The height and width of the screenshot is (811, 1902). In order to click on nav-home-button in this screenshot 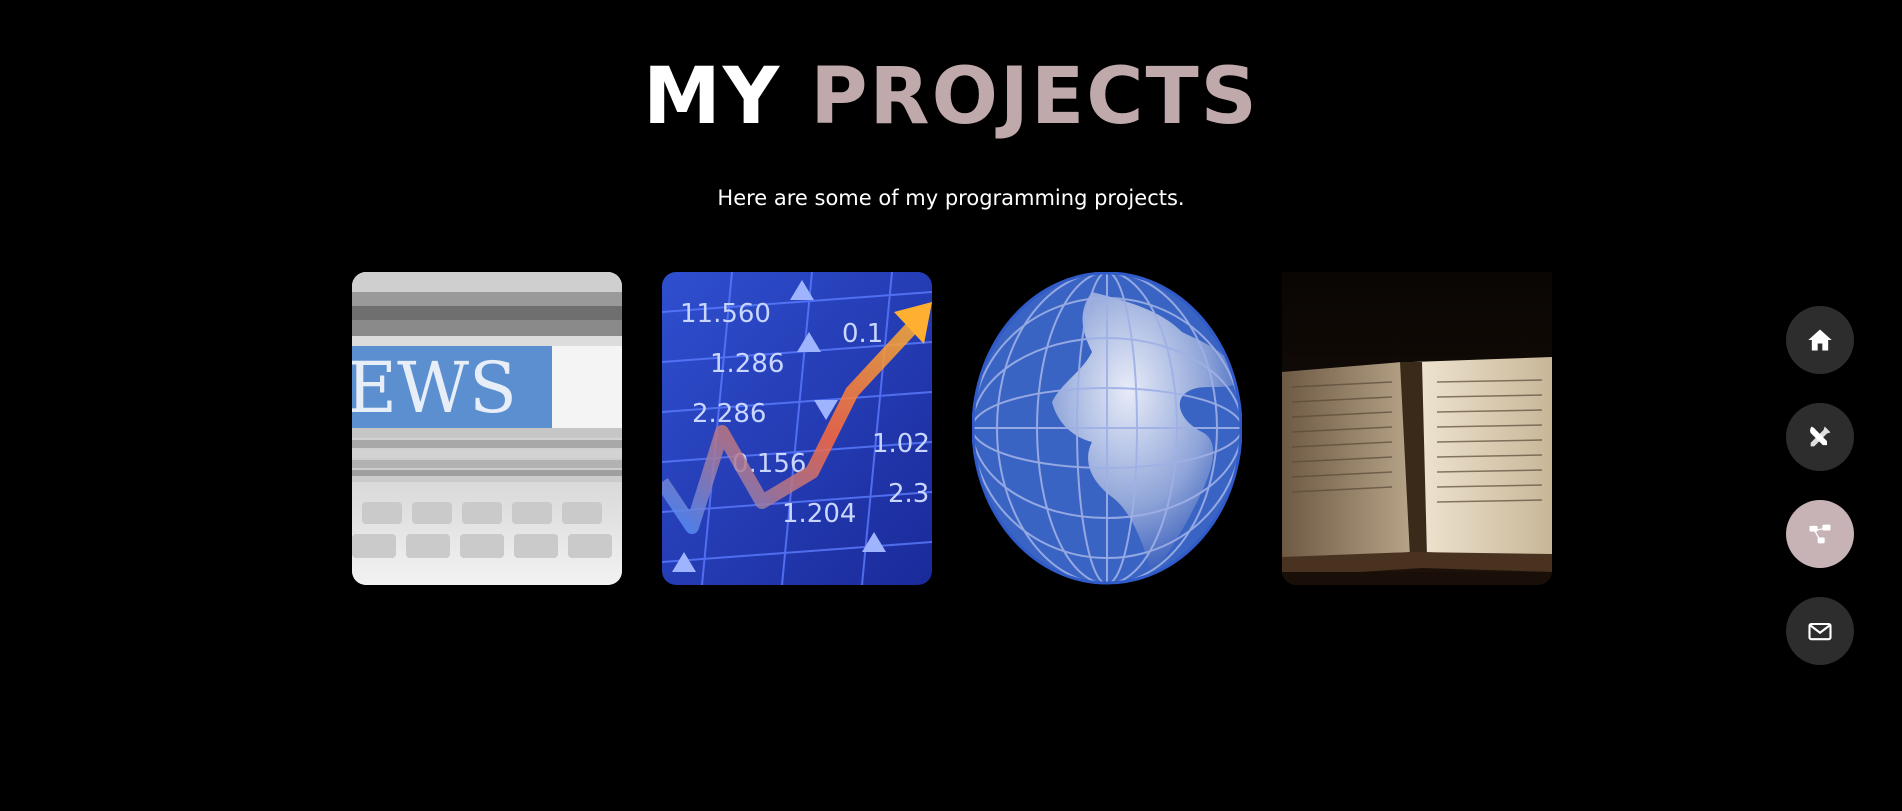, I will do `click(1820, 340)`.